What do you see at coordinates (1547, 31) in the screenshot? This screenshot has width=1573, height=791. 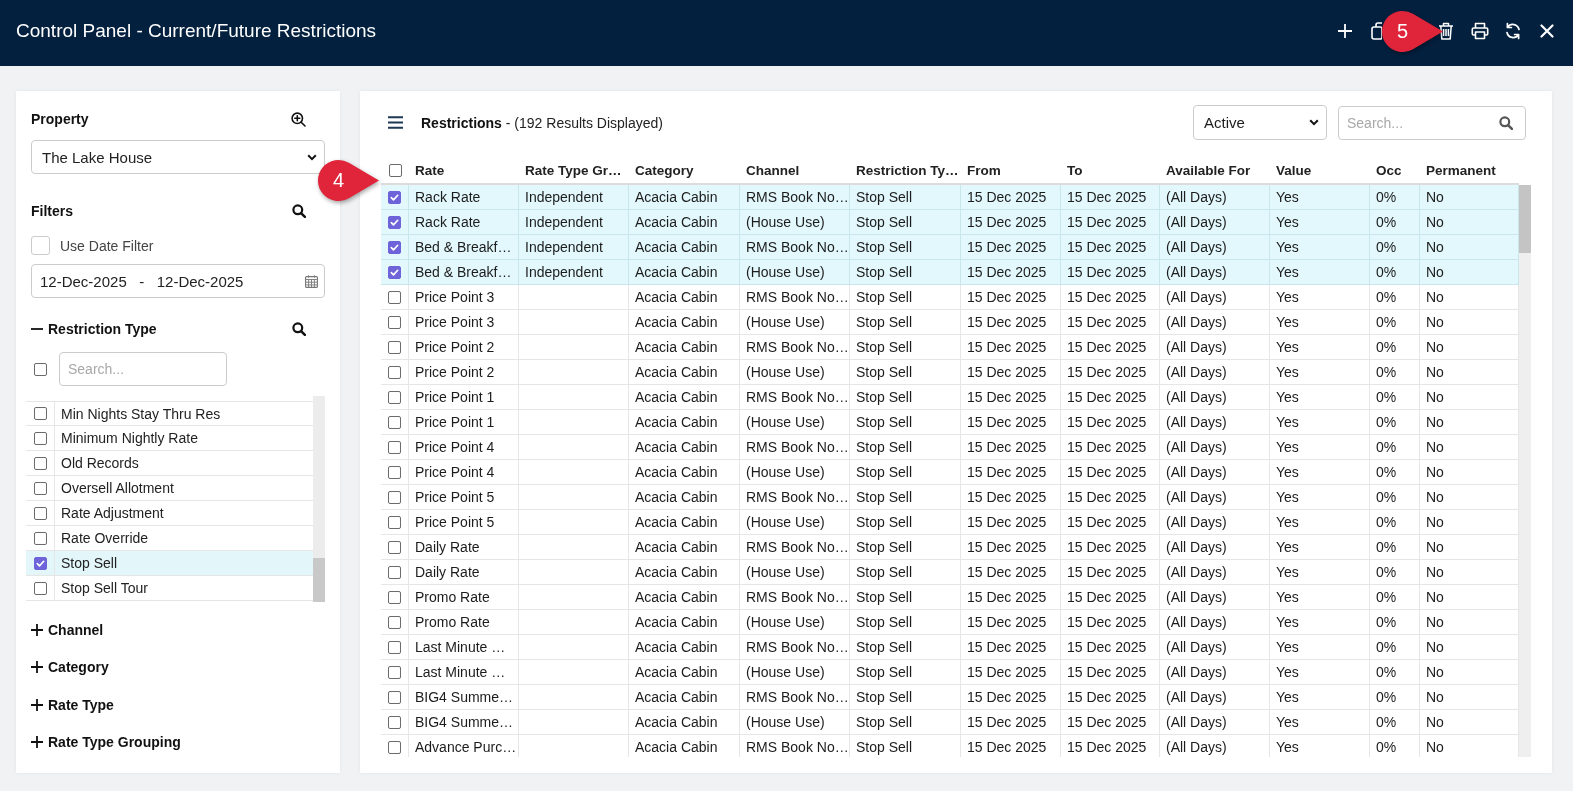 I see `close-icon` at bounding box center [1547, 31].